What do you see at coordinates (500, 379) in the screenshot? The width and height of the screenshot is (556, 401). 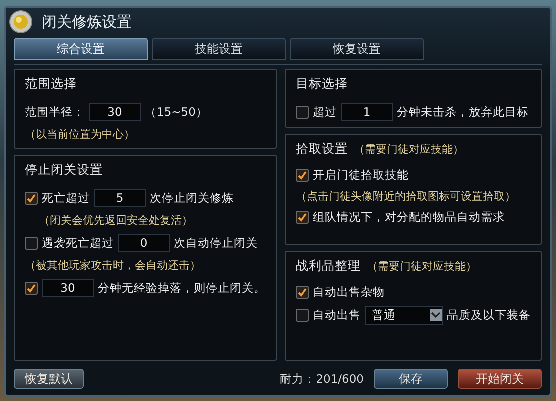 I see `start-button: 开始闭关` at bounding box center [500, 379].